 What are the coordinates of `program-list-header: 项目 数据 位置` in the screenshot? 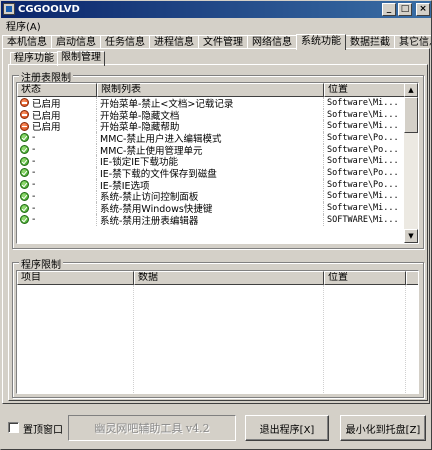 It's located at (217, 278).